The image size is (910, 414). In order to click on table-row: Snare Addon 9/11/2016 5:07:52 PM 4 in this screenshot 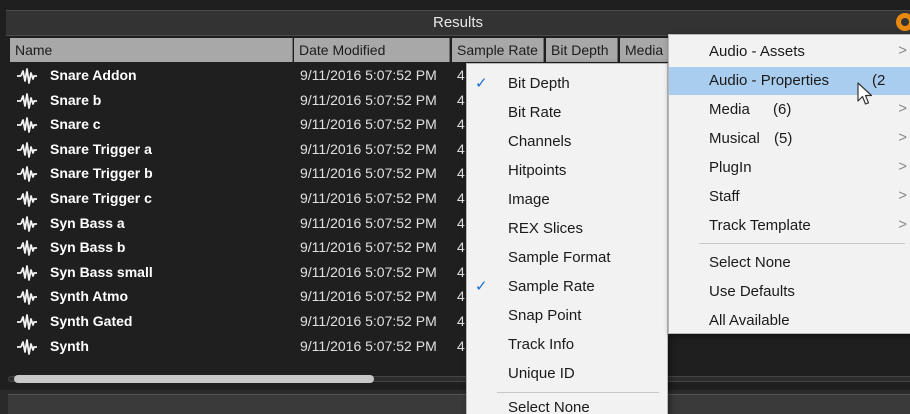, I will do `click(240, 76)`.